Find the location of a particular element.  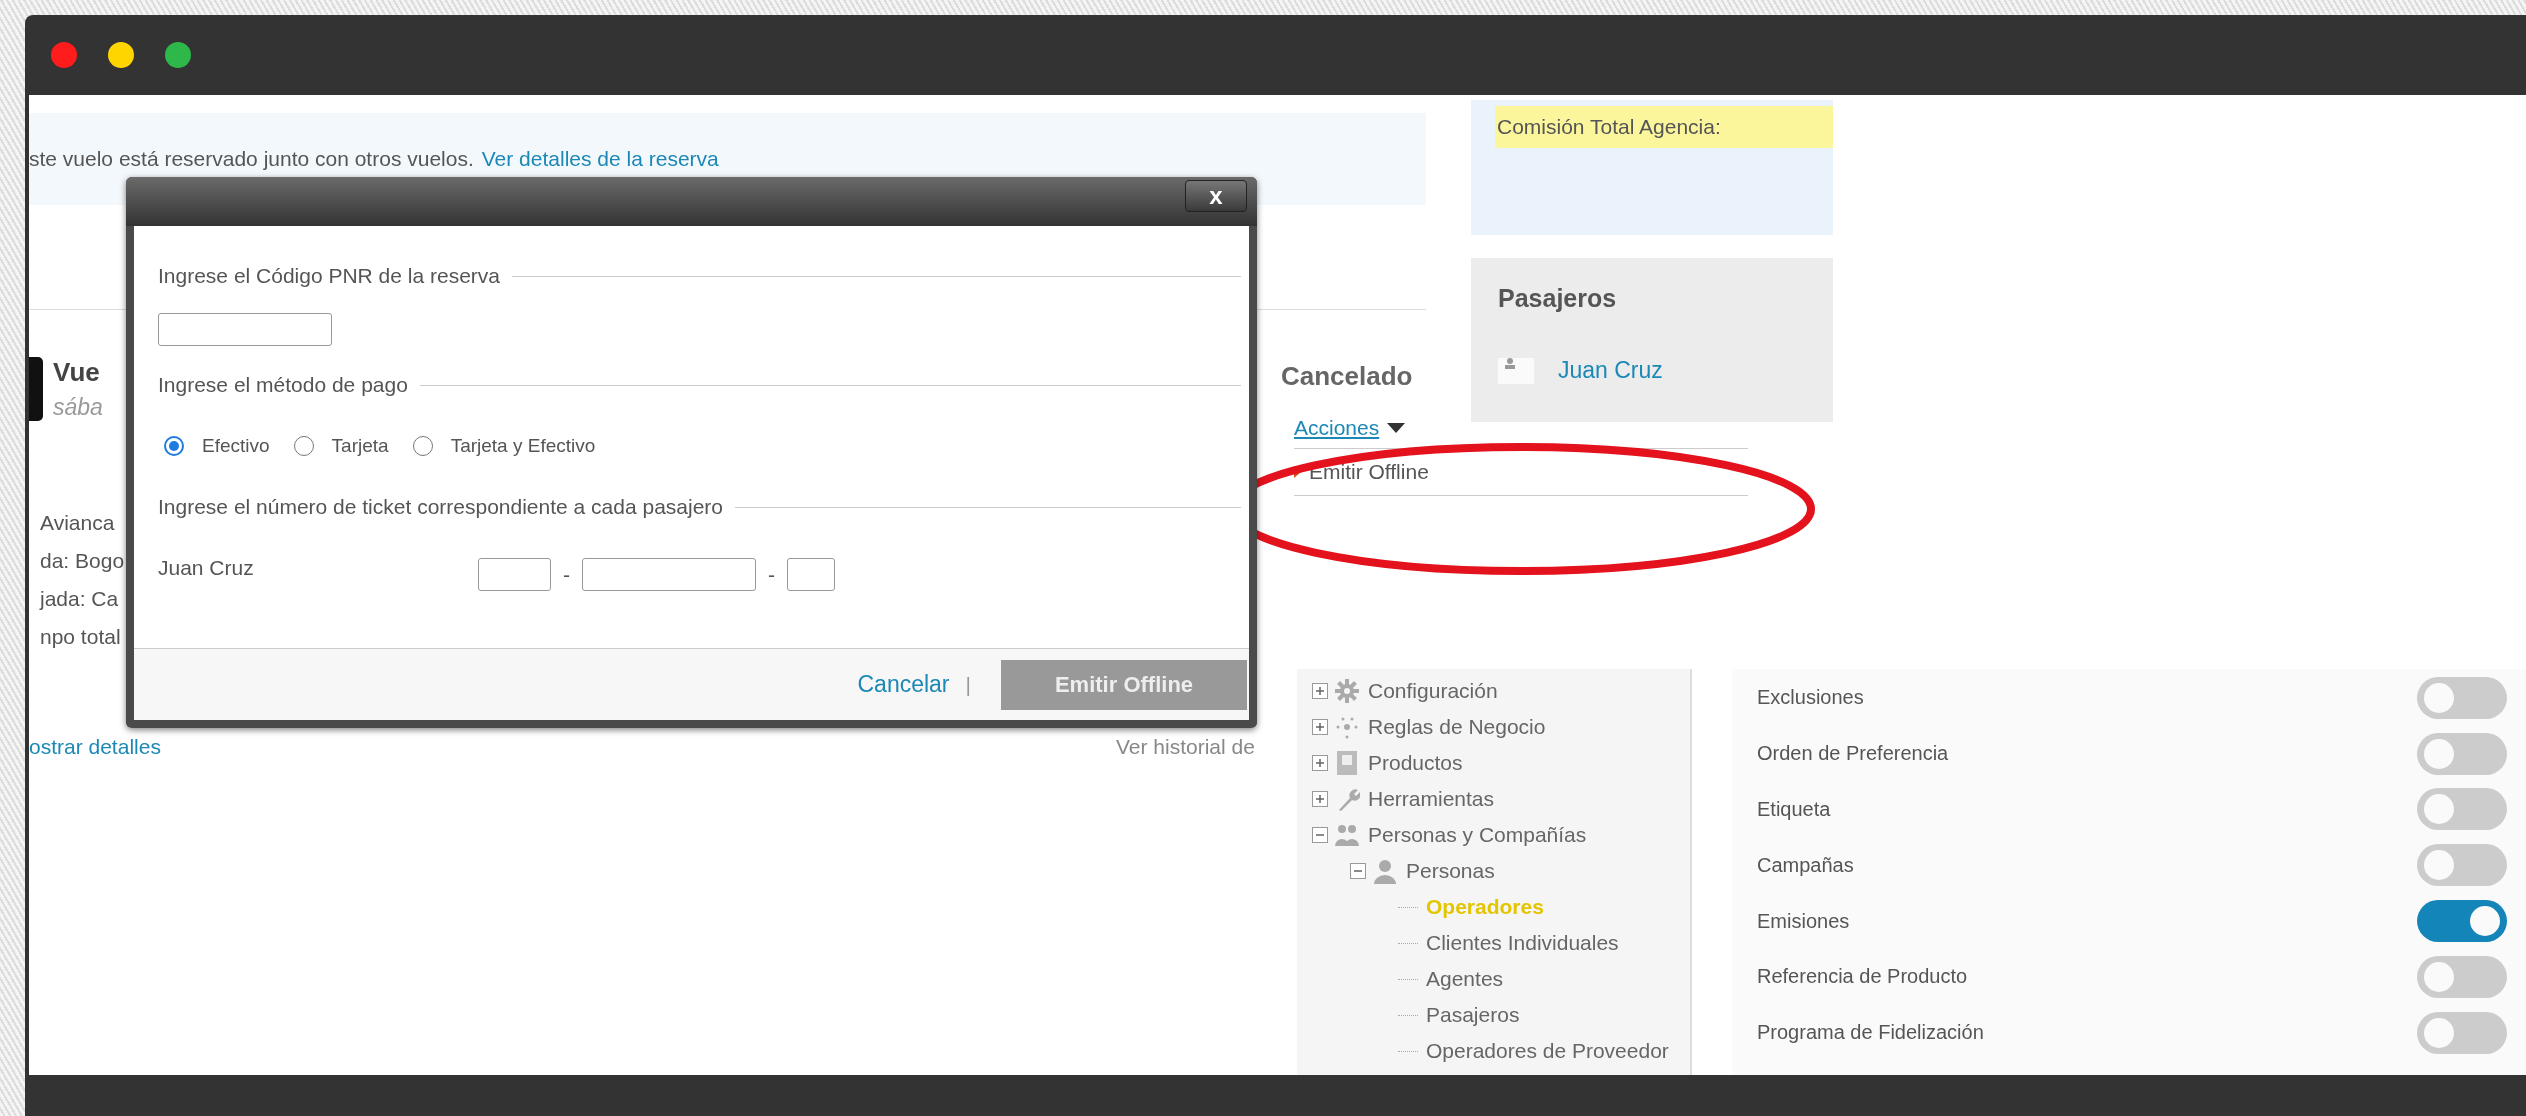

close-button: x is located at coordinates (1216, 196).